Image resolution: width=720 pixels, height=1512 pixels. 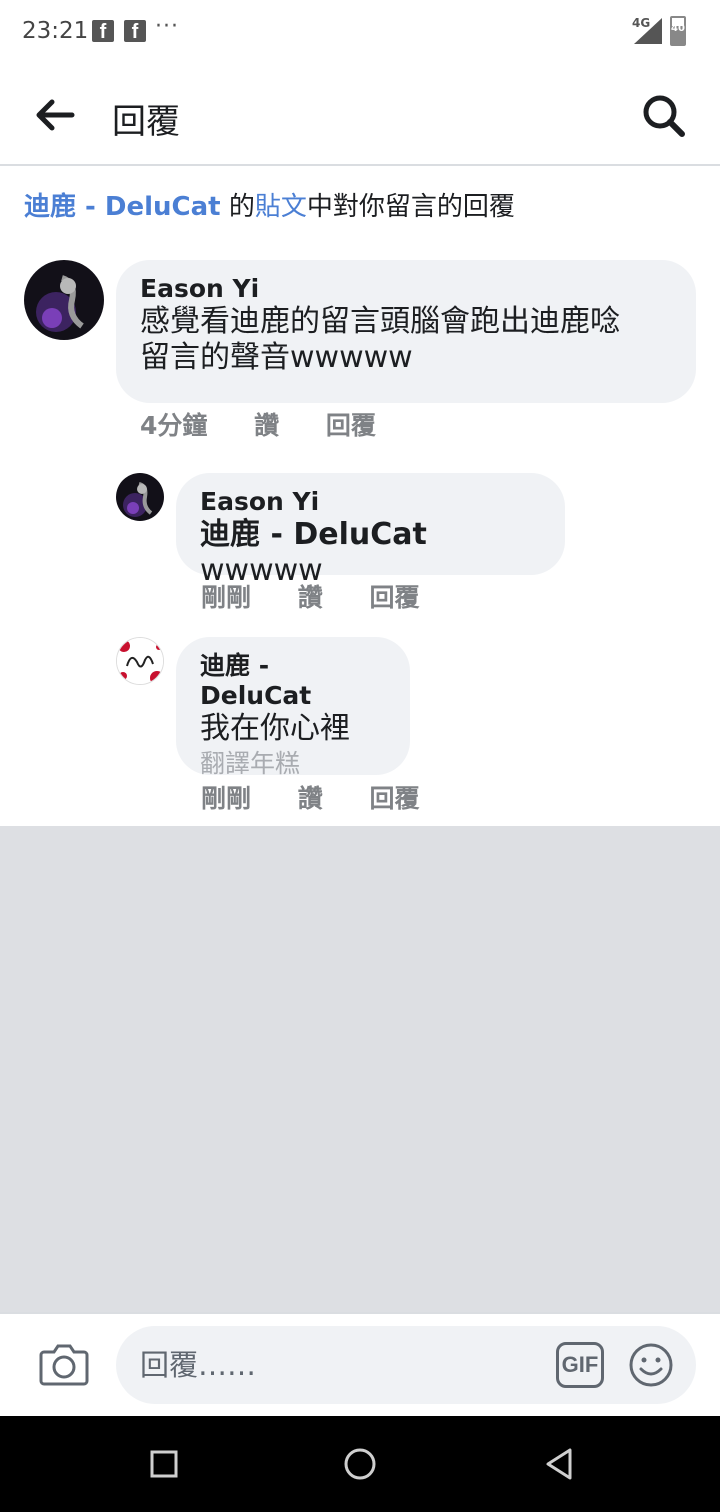 I want to click on camera-button, so click(x=64, y=1364).